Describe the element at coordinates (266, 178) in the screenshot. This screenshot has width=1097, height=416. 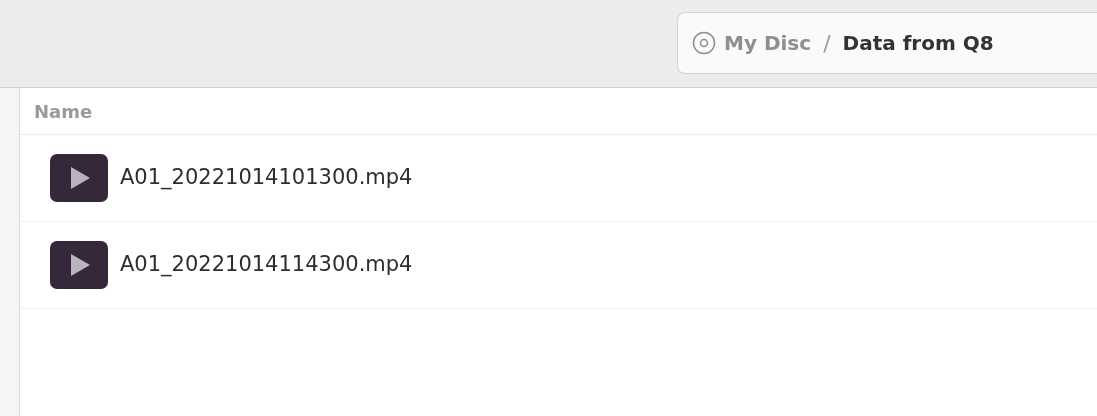
I see `file-name: A01_20221014101300.mp4` at that location.